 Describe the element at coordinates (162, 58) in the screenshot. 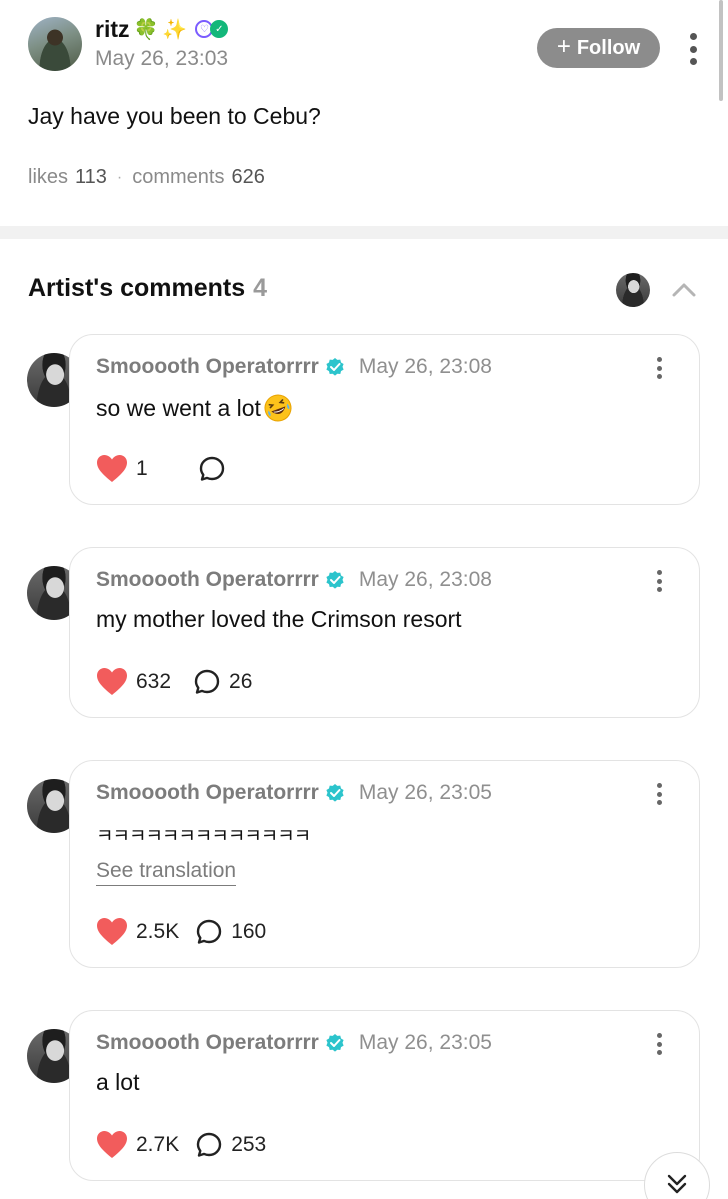

I see `post-date: May 26, 23:03` at that location.